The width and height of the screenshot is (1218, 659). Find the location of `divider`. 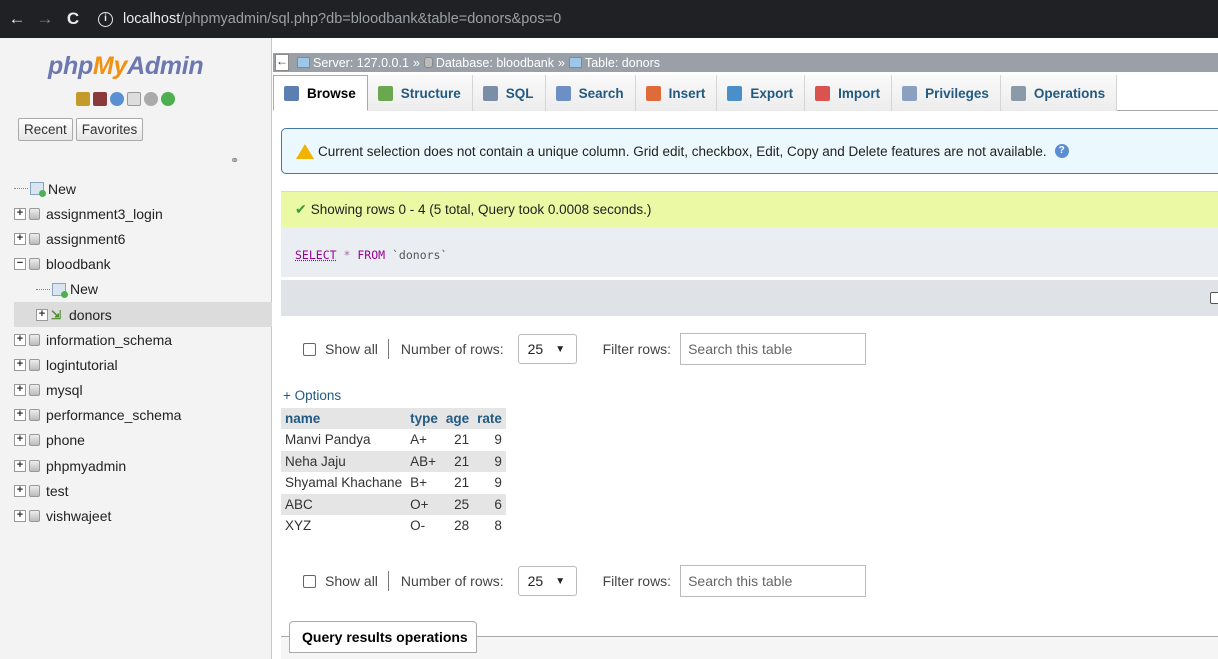

divider is located at coordinates (388, 349).